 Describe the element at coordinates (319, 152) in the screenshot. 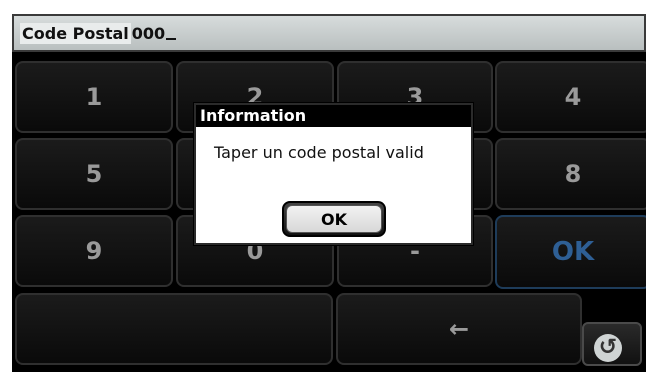

I see `dialog-message: Taper un code postal valid` at that location.